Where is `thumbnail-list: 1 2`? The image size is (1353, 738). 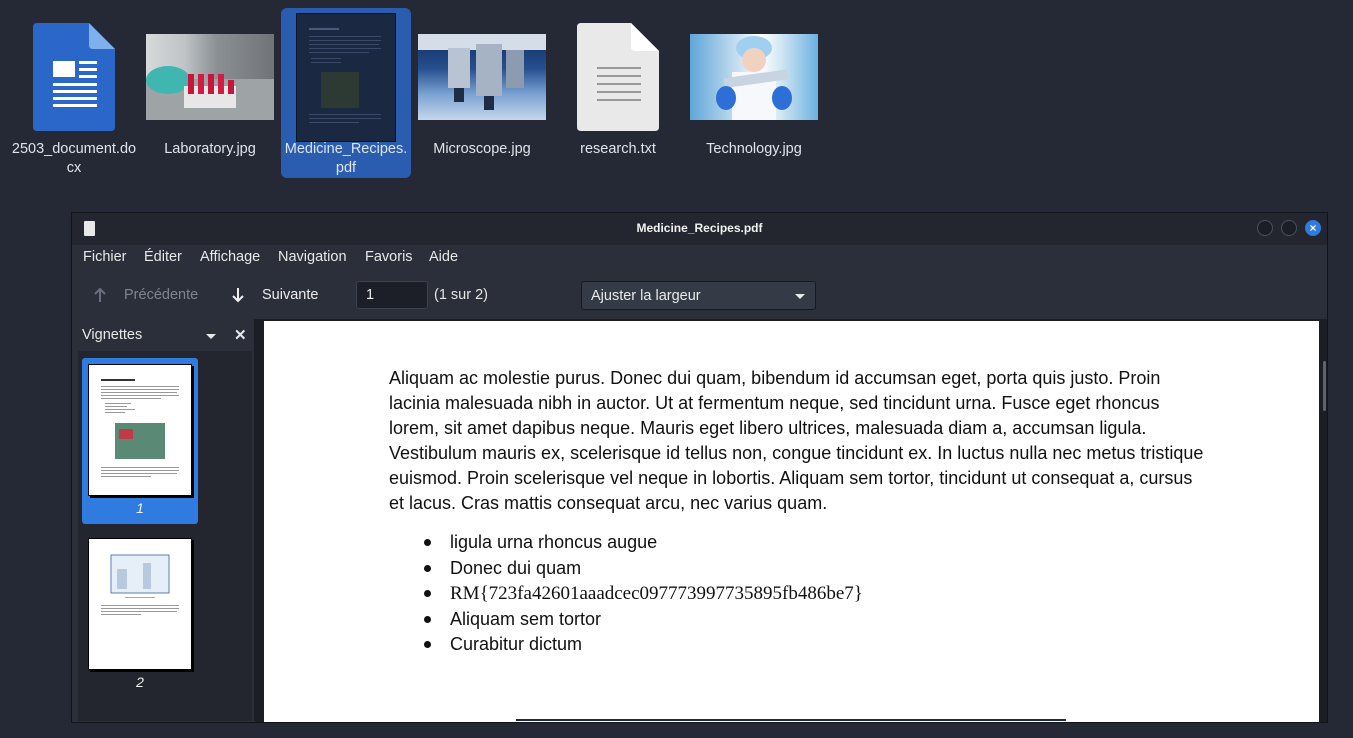 thumbnail-list: 1 2 is located at coordinates (165, 536).